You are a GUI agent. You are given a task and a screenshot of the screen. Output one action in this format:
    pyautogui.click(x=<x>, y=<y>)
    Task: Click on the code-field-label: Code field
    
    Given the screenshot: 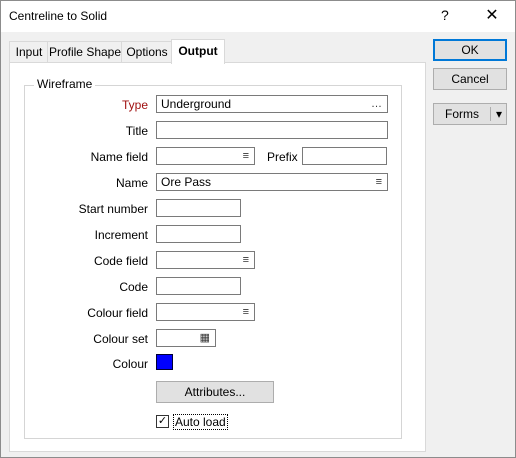 What is the action you would take?
    pyautogui.click(x=120, y=261)
    